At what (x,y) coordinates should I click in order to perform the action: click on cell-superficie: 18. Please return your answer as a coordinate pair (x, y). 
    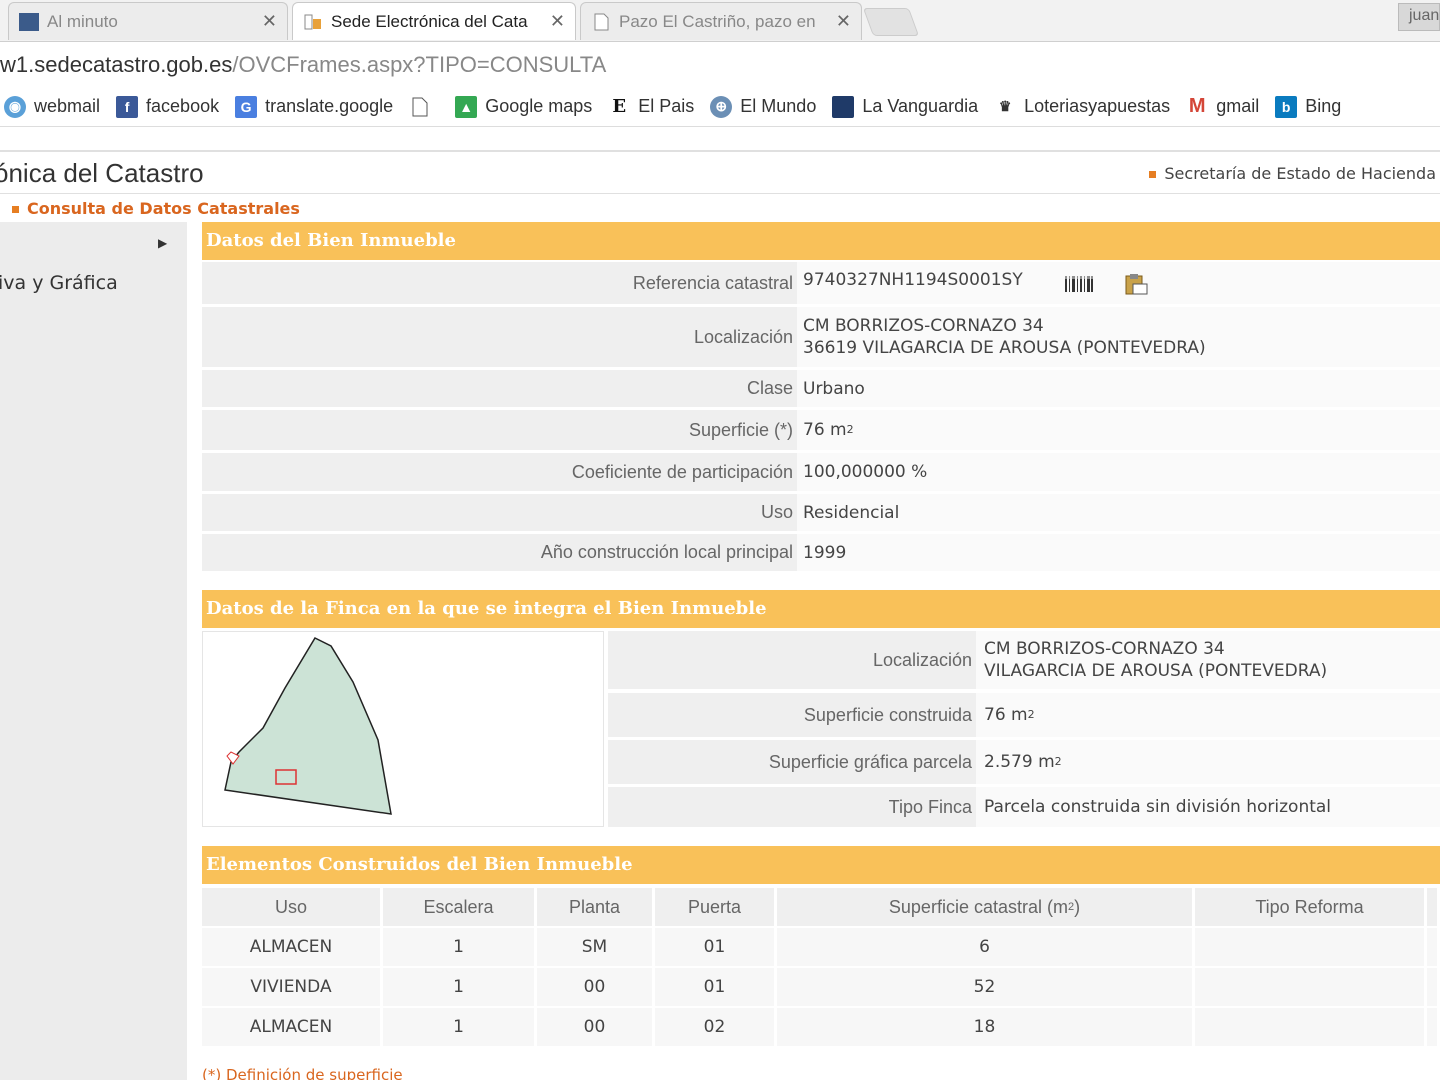
    Looking at the image, I should click on (986, 1027).